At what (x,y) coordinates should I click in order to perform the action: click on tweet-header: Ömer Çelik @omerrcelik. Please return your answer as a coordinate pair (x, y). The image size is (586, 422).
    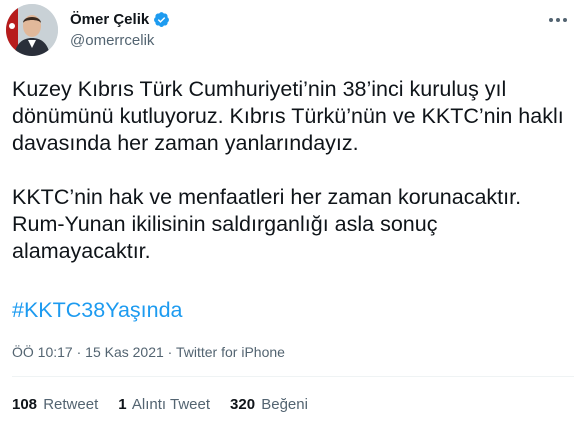
    Looking at the image, I should click on (296, 32).